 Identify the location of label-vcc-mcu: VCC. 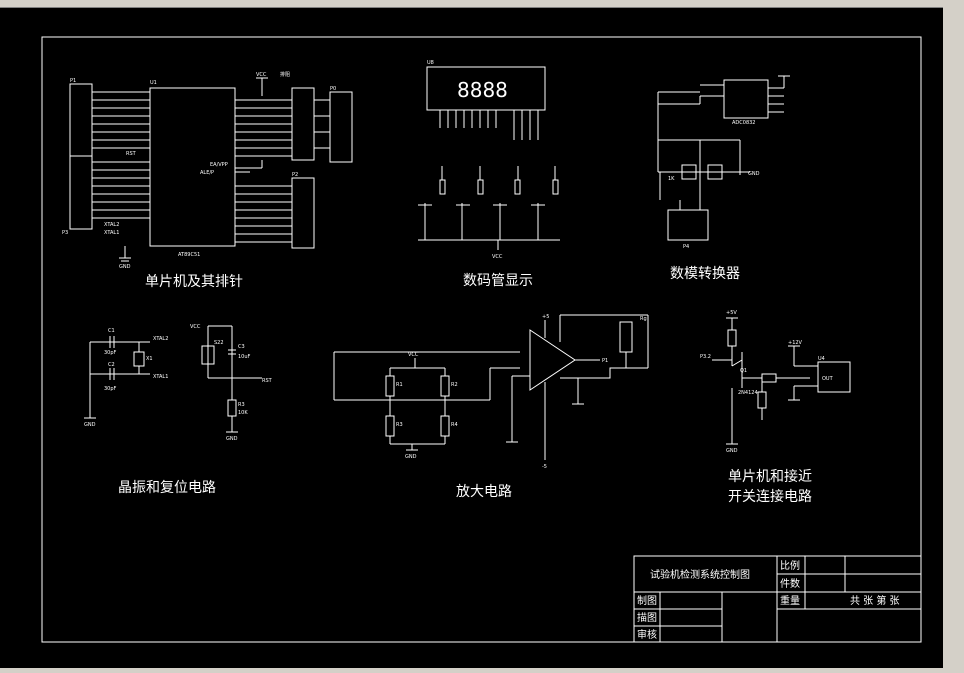
(261, 75).